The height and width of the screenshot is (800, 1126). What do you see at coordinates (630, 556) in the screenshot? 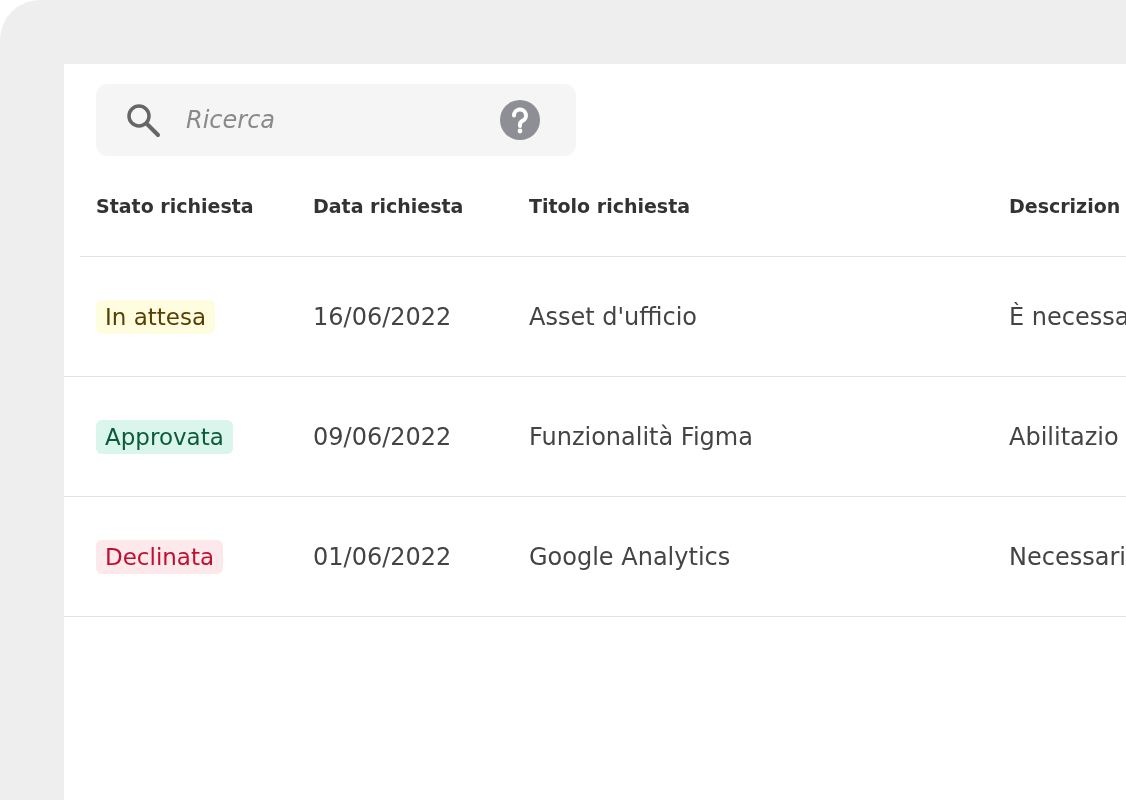
I see `table-cell-text: Google Analytics` at bounding box center [630, 556].